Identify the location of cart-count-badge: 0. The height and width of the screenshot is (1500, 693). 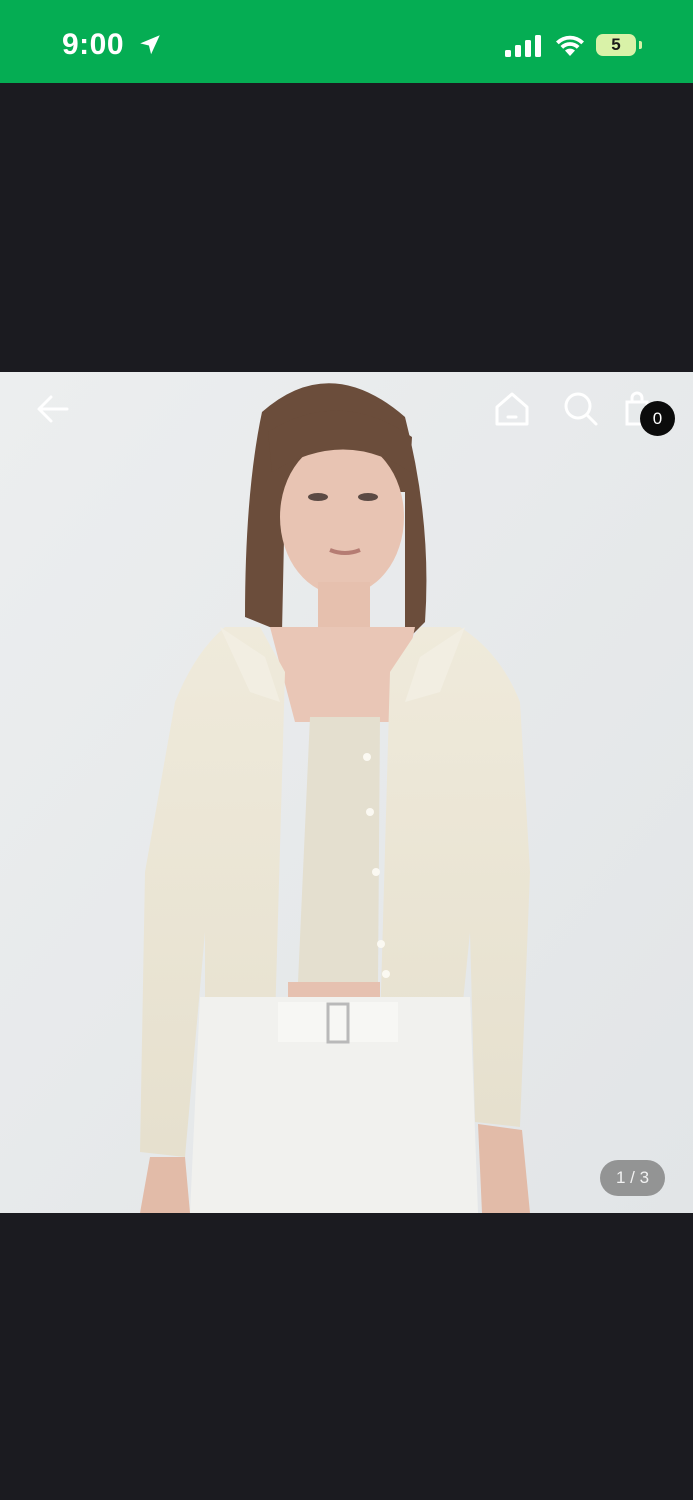
(657, 418).